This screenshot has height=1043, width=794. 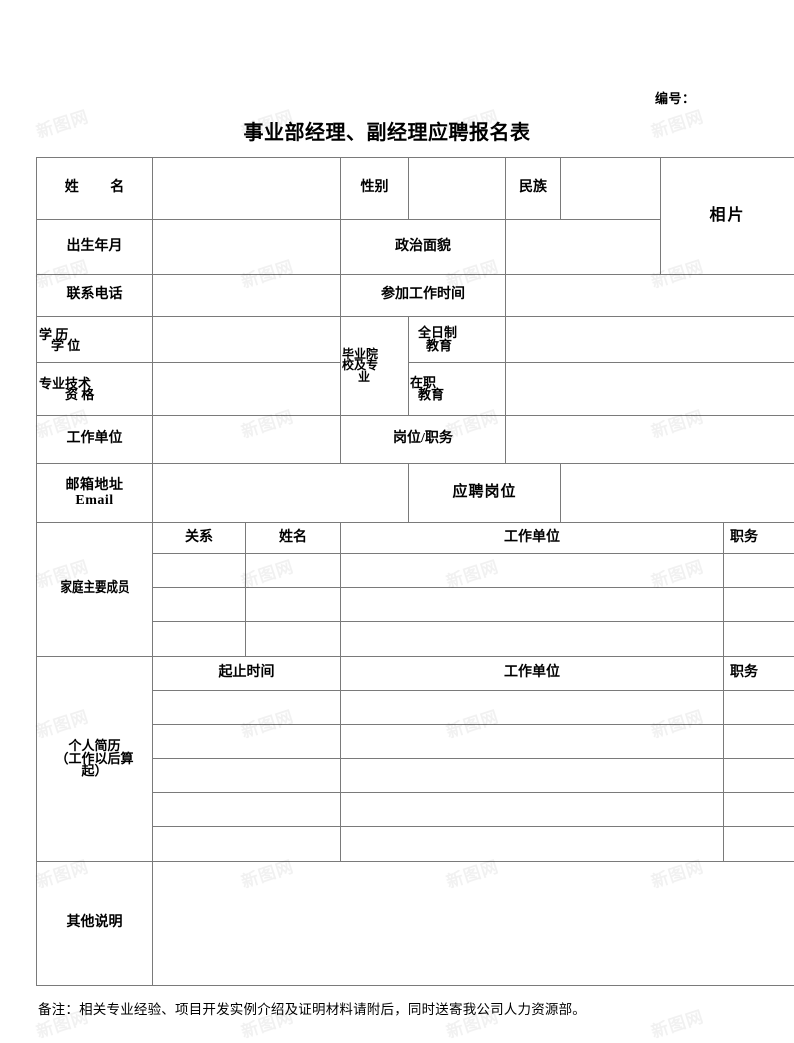 I want to click on value-applied-position, so click(x=677, y=493).